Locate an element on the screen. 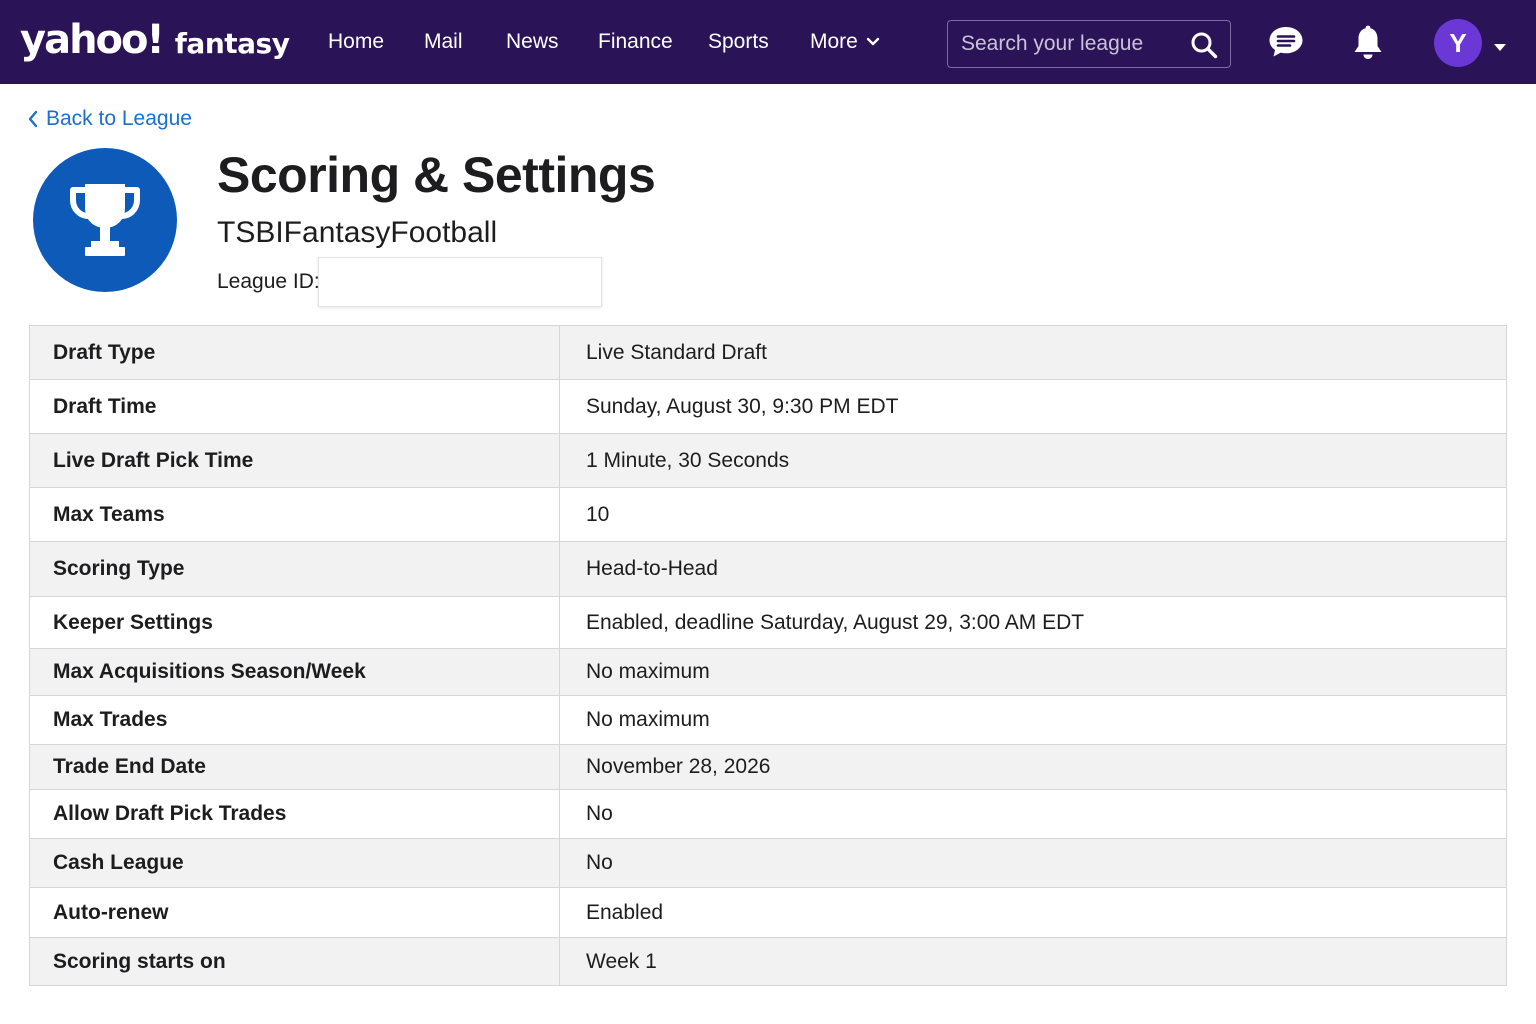 This screenshot has width=1536, height=1024. table-row: Draft Type Live Standard Draft is located at coordinates (768, 352).